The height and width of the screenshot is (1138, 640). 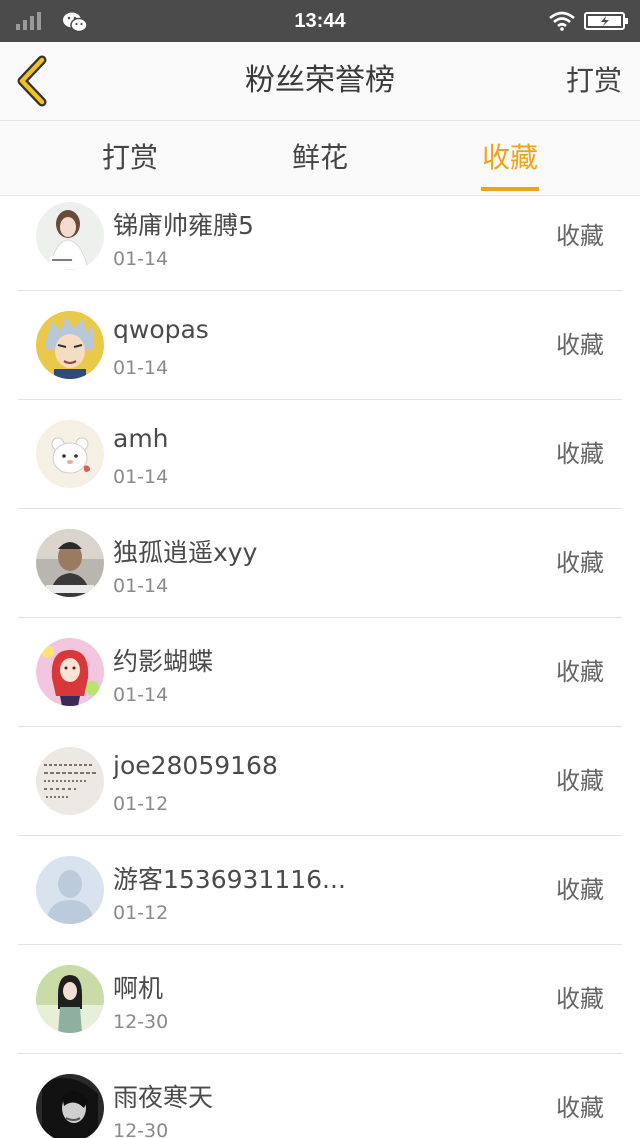 I want to click on page-title: 粉丝荣誉榜, so click(x=320, y=80).